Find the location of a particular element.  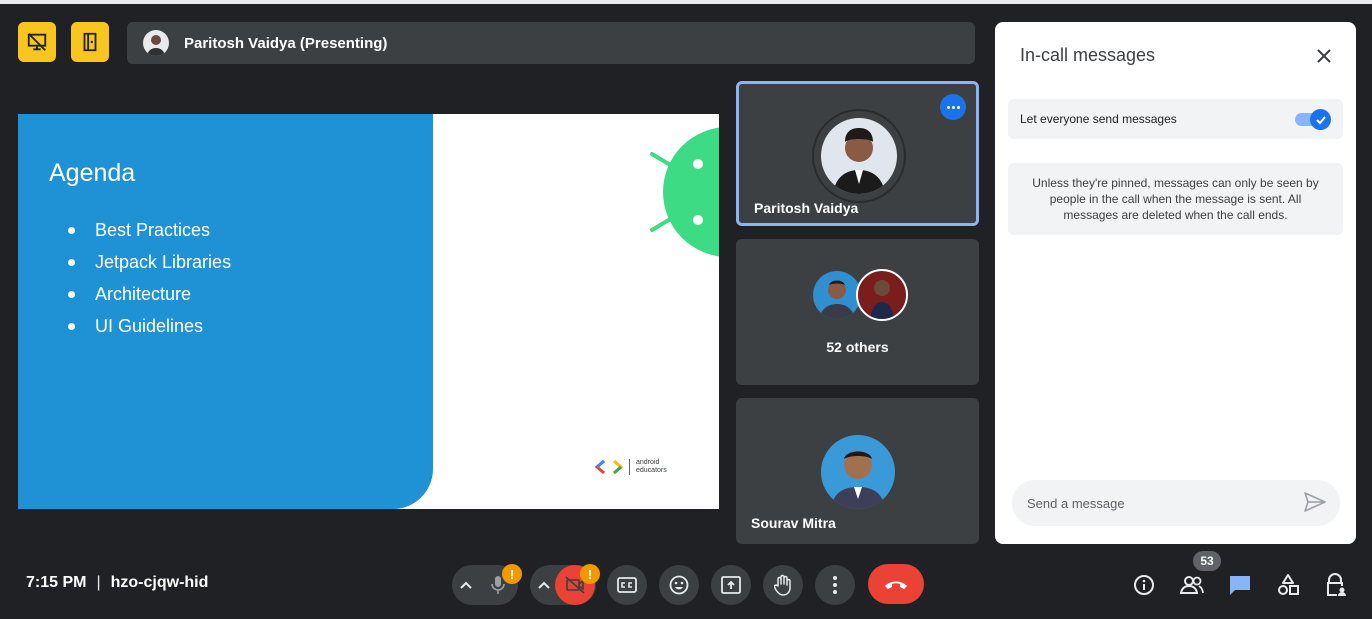

more-vertical-icon is located at coordinates (835, 585).